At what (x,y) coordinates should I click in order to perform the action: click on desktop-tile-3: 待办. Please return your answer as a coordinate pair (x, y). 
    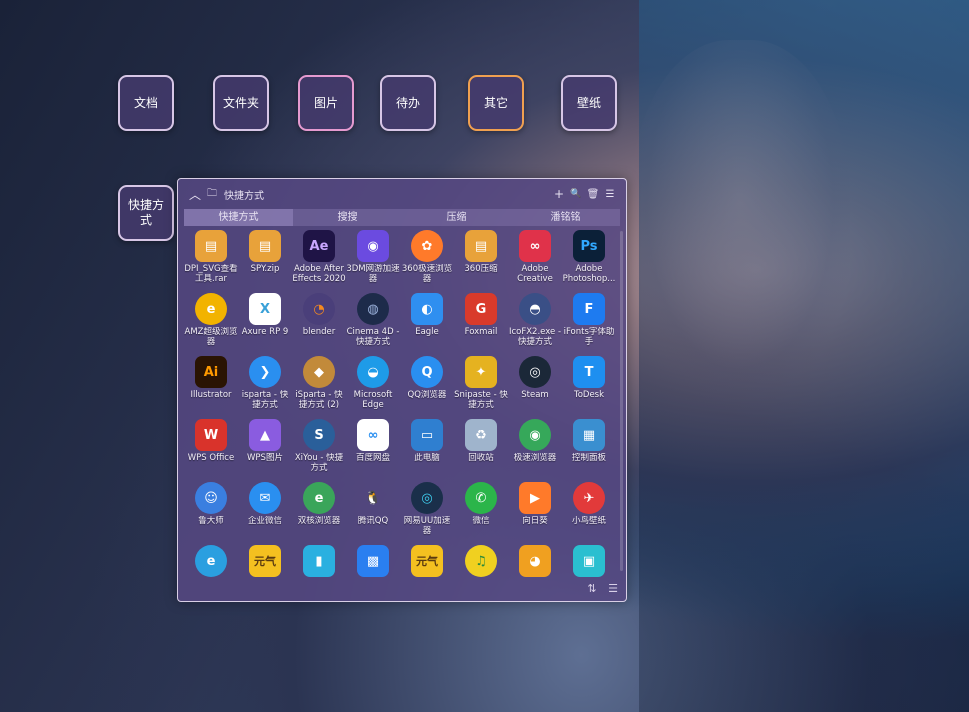
    Looking at the image, I should click on (408, 103).